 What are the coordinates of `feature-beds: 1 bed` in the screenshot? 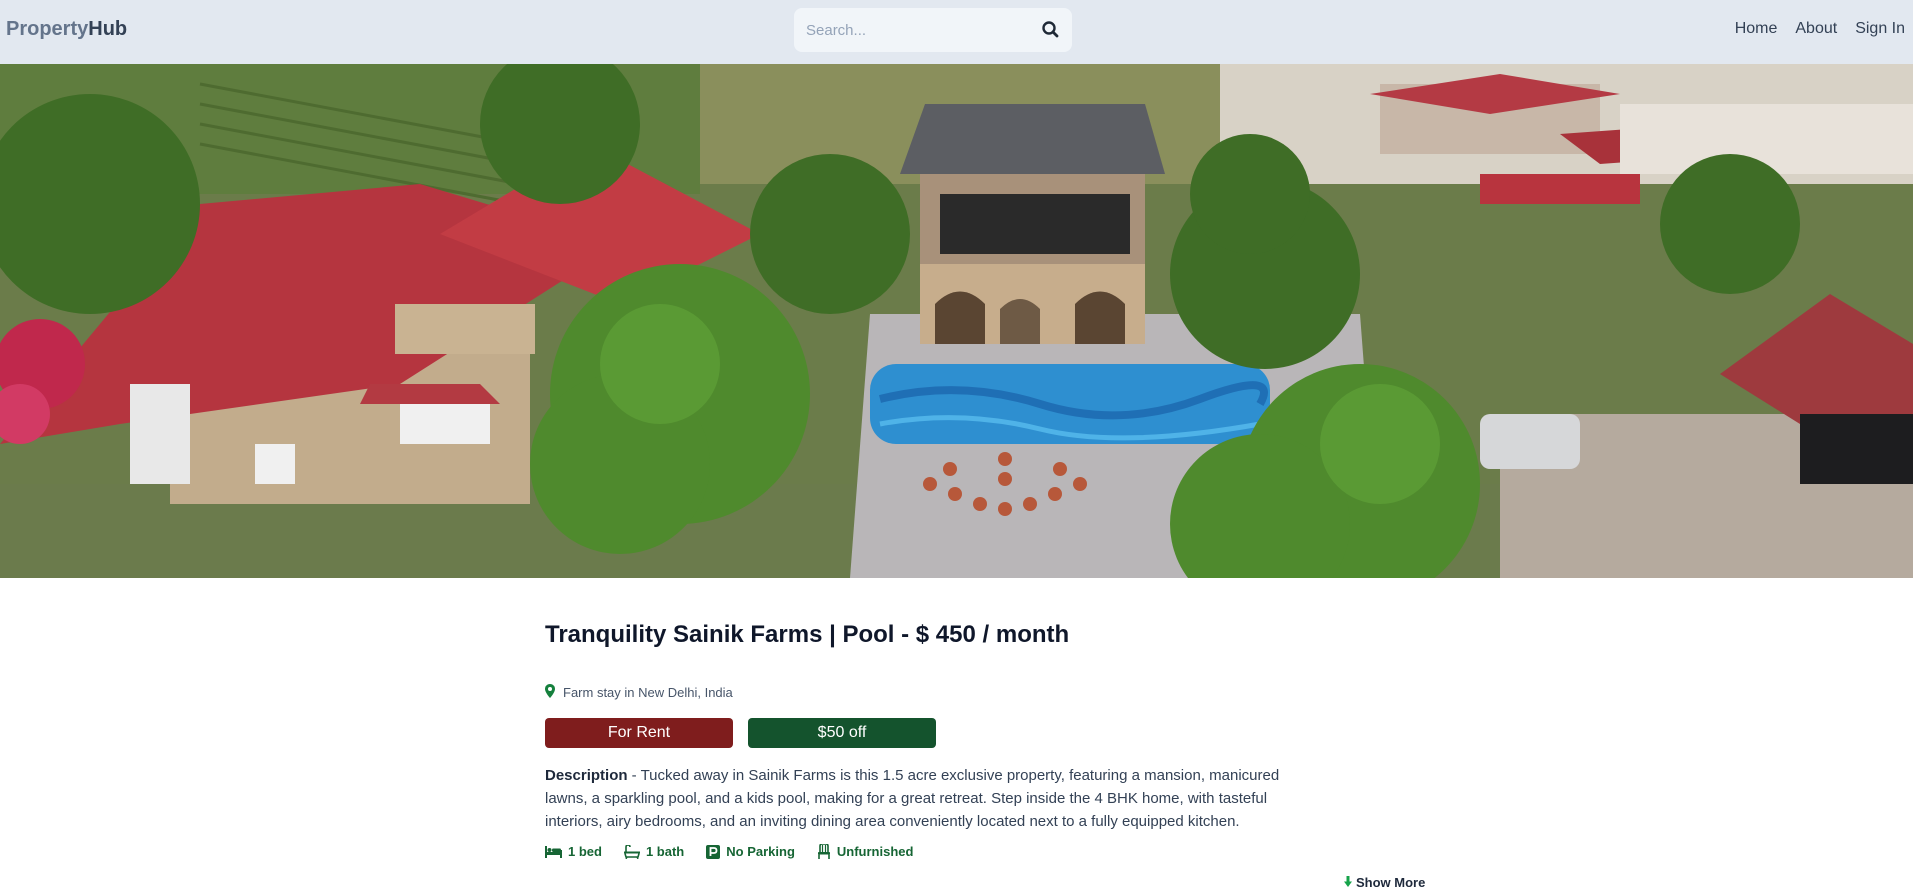 It's located at (573, 851).